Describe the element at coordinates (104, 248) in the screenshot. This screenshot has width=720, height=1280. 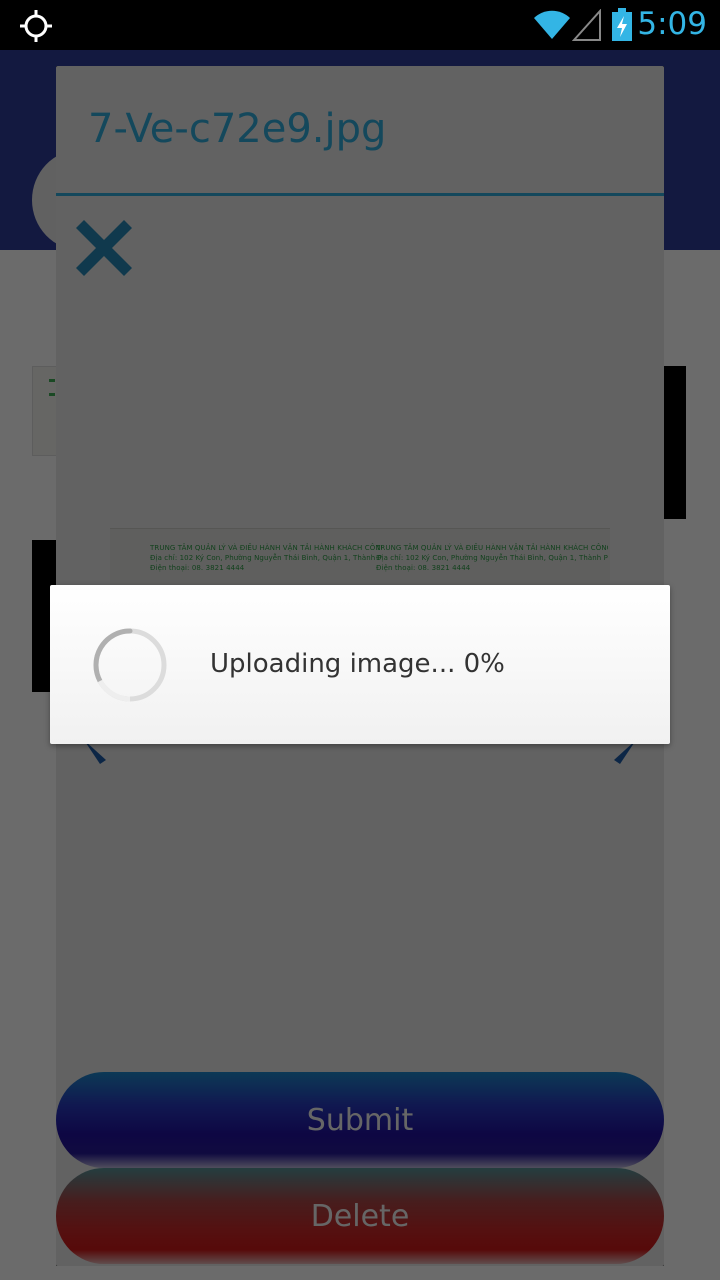
I see `close-icon` at that location.